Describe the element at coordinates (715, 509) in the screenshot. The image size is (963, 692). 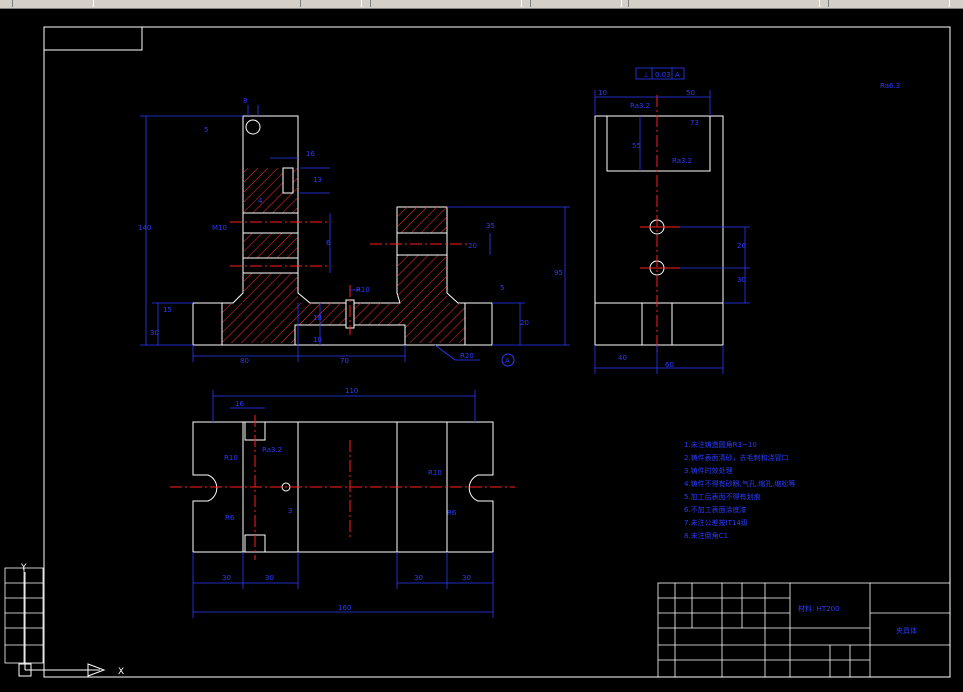
I see `note-6: 6.不加工表面涂底漆` at that location.